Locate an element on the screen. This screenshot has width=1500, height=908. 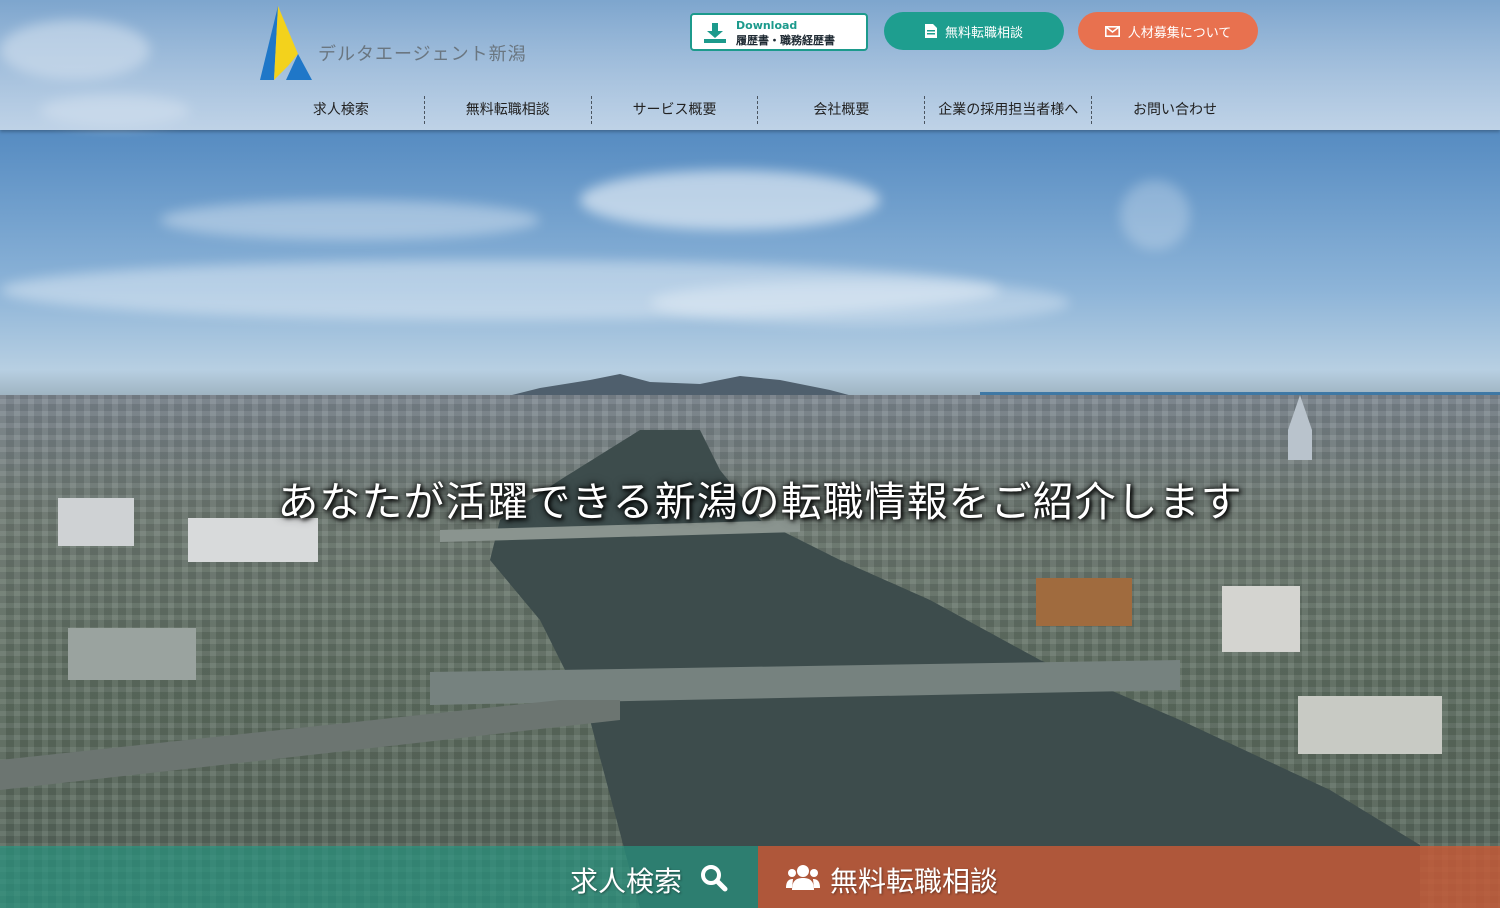
recruitment-info-button: 人材募集について is located at coordinates (1168, 31).